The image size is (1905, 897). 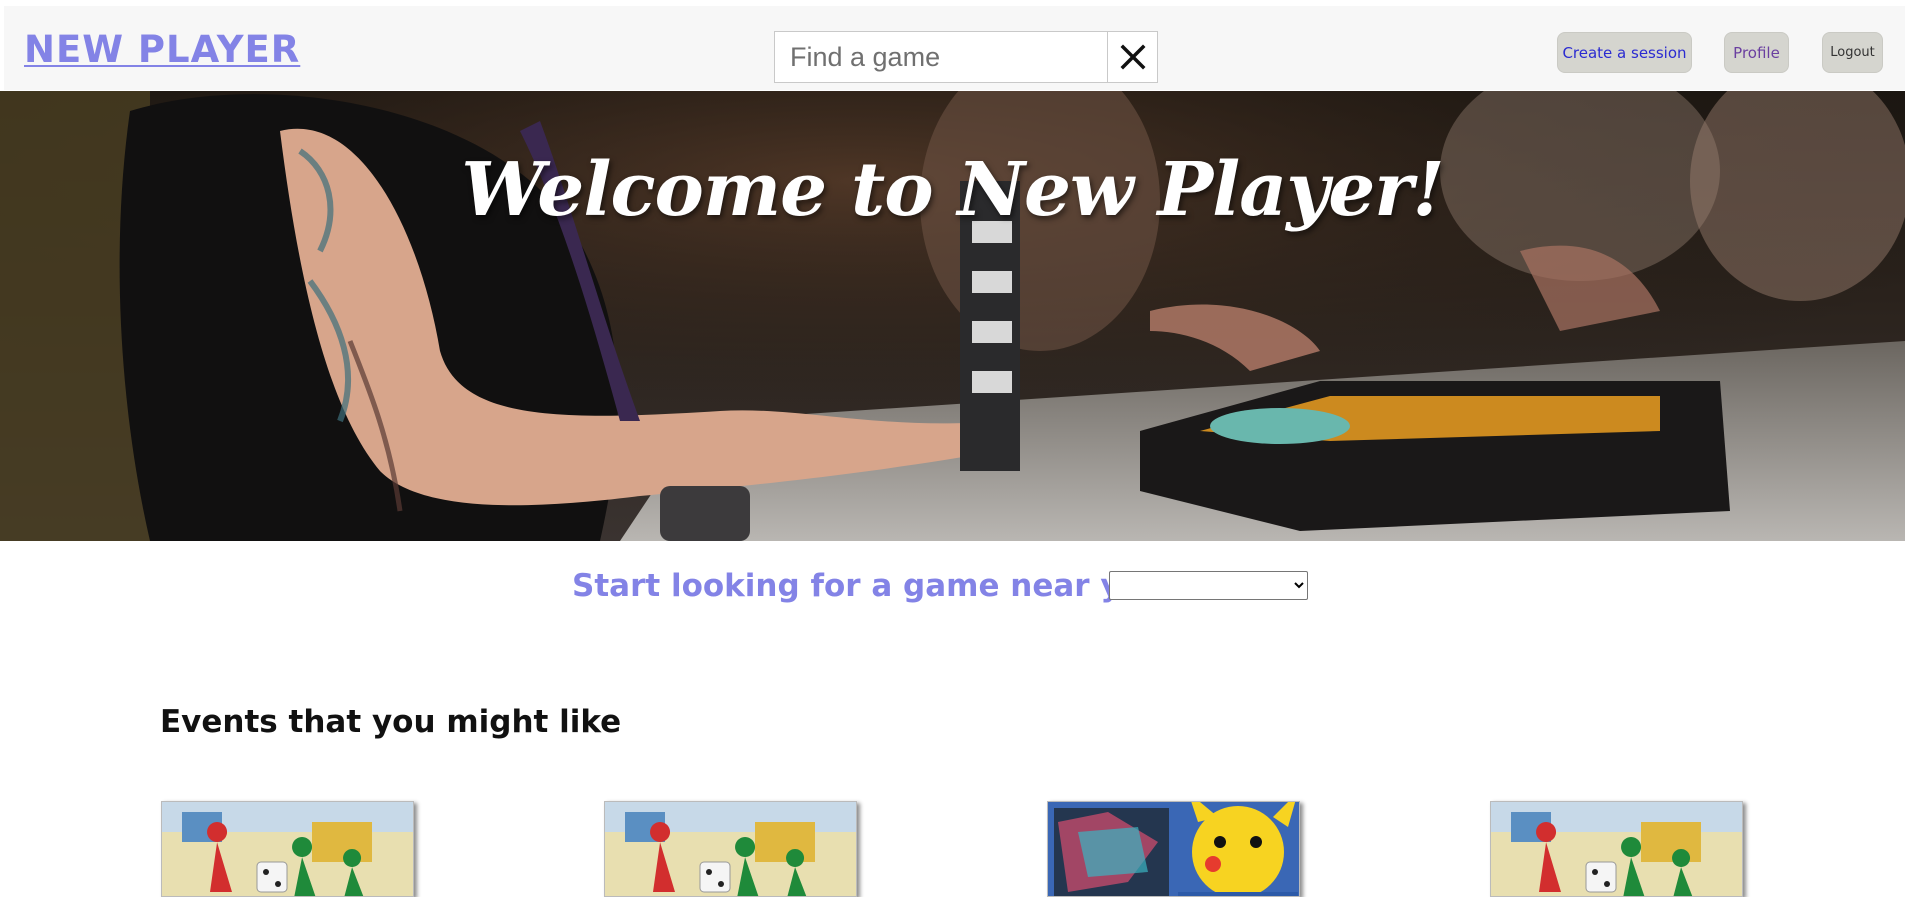 What do you see at coordinates (874, 586) in the screenshot?
I see `location-prompt-label: Start looking for a game near you:` at bounding box center [874, 586].